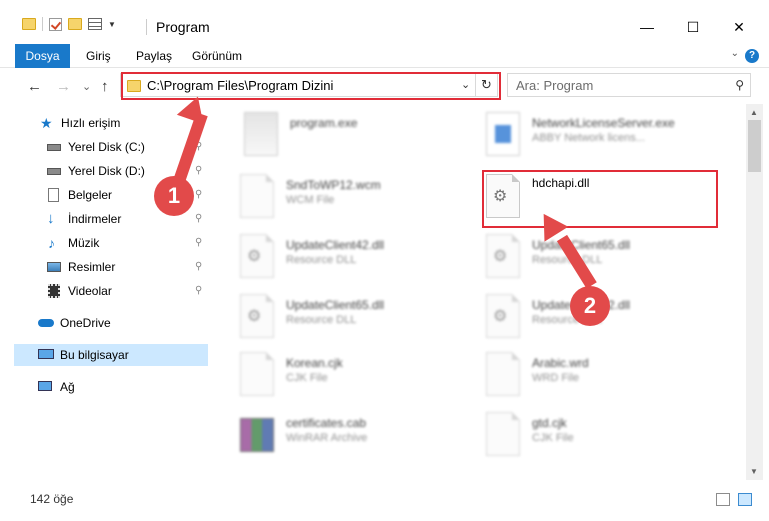 This screenshot has width=769, height=521. I want to click on pictures-icon, so click(54, 267).